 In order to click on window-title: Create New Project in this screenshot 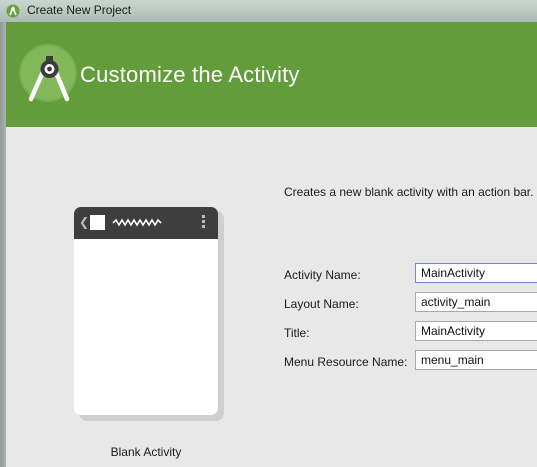, I will do `click(79, 10)`.